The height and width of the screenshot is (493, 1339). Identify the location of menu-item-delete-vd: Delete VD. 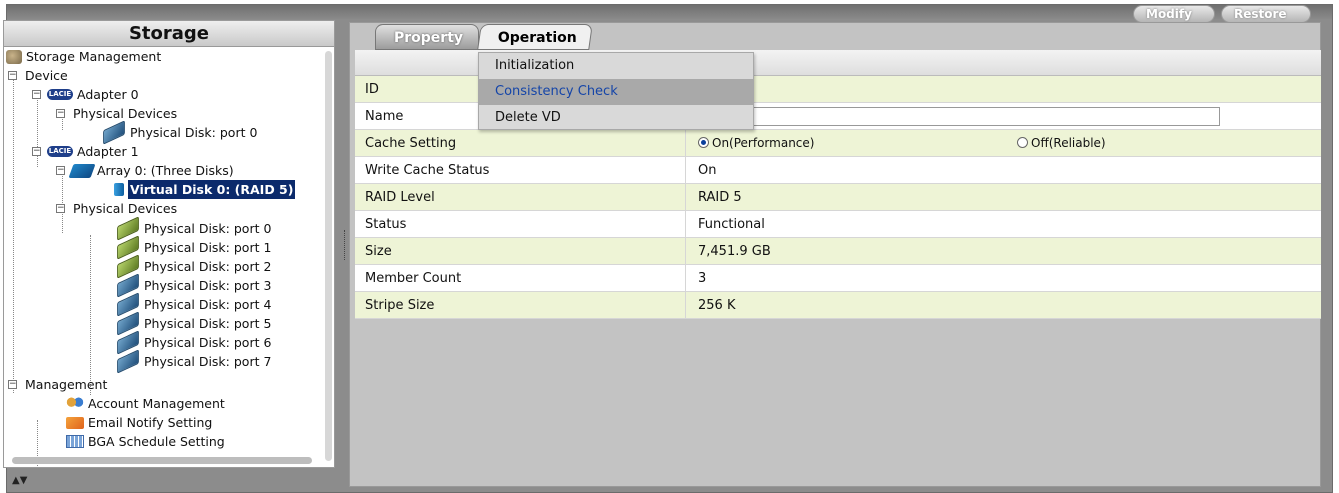
(616, 118).